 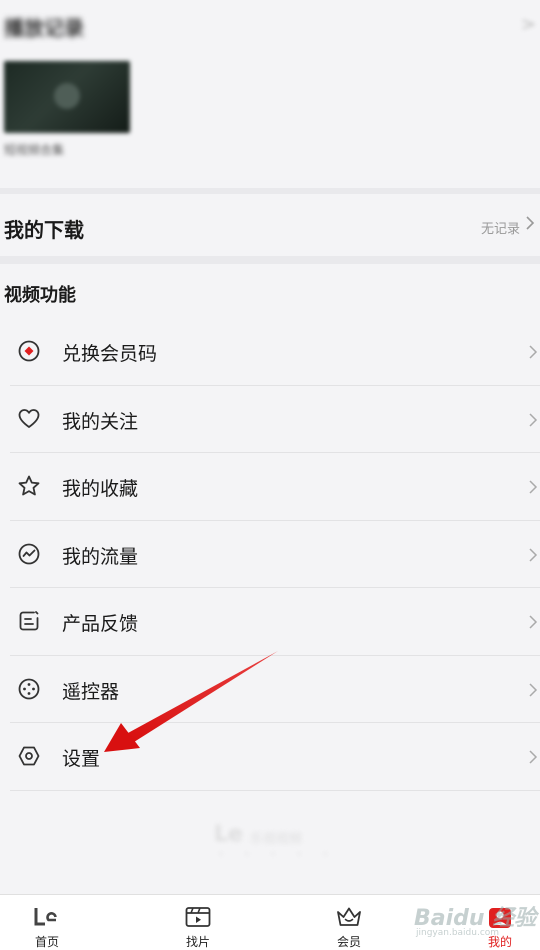 I want to click on le-logo-icon, so click(x=45, y=917).